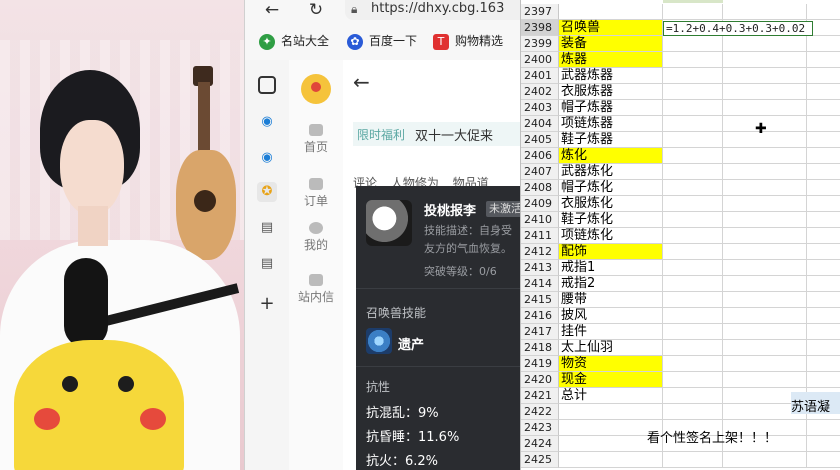 The width and height of the screenshot is (840, 470). What do you see at coordinates (540, 44) in the screenshot?
I see `row-number: 2399` at bounding box center [540, 44].